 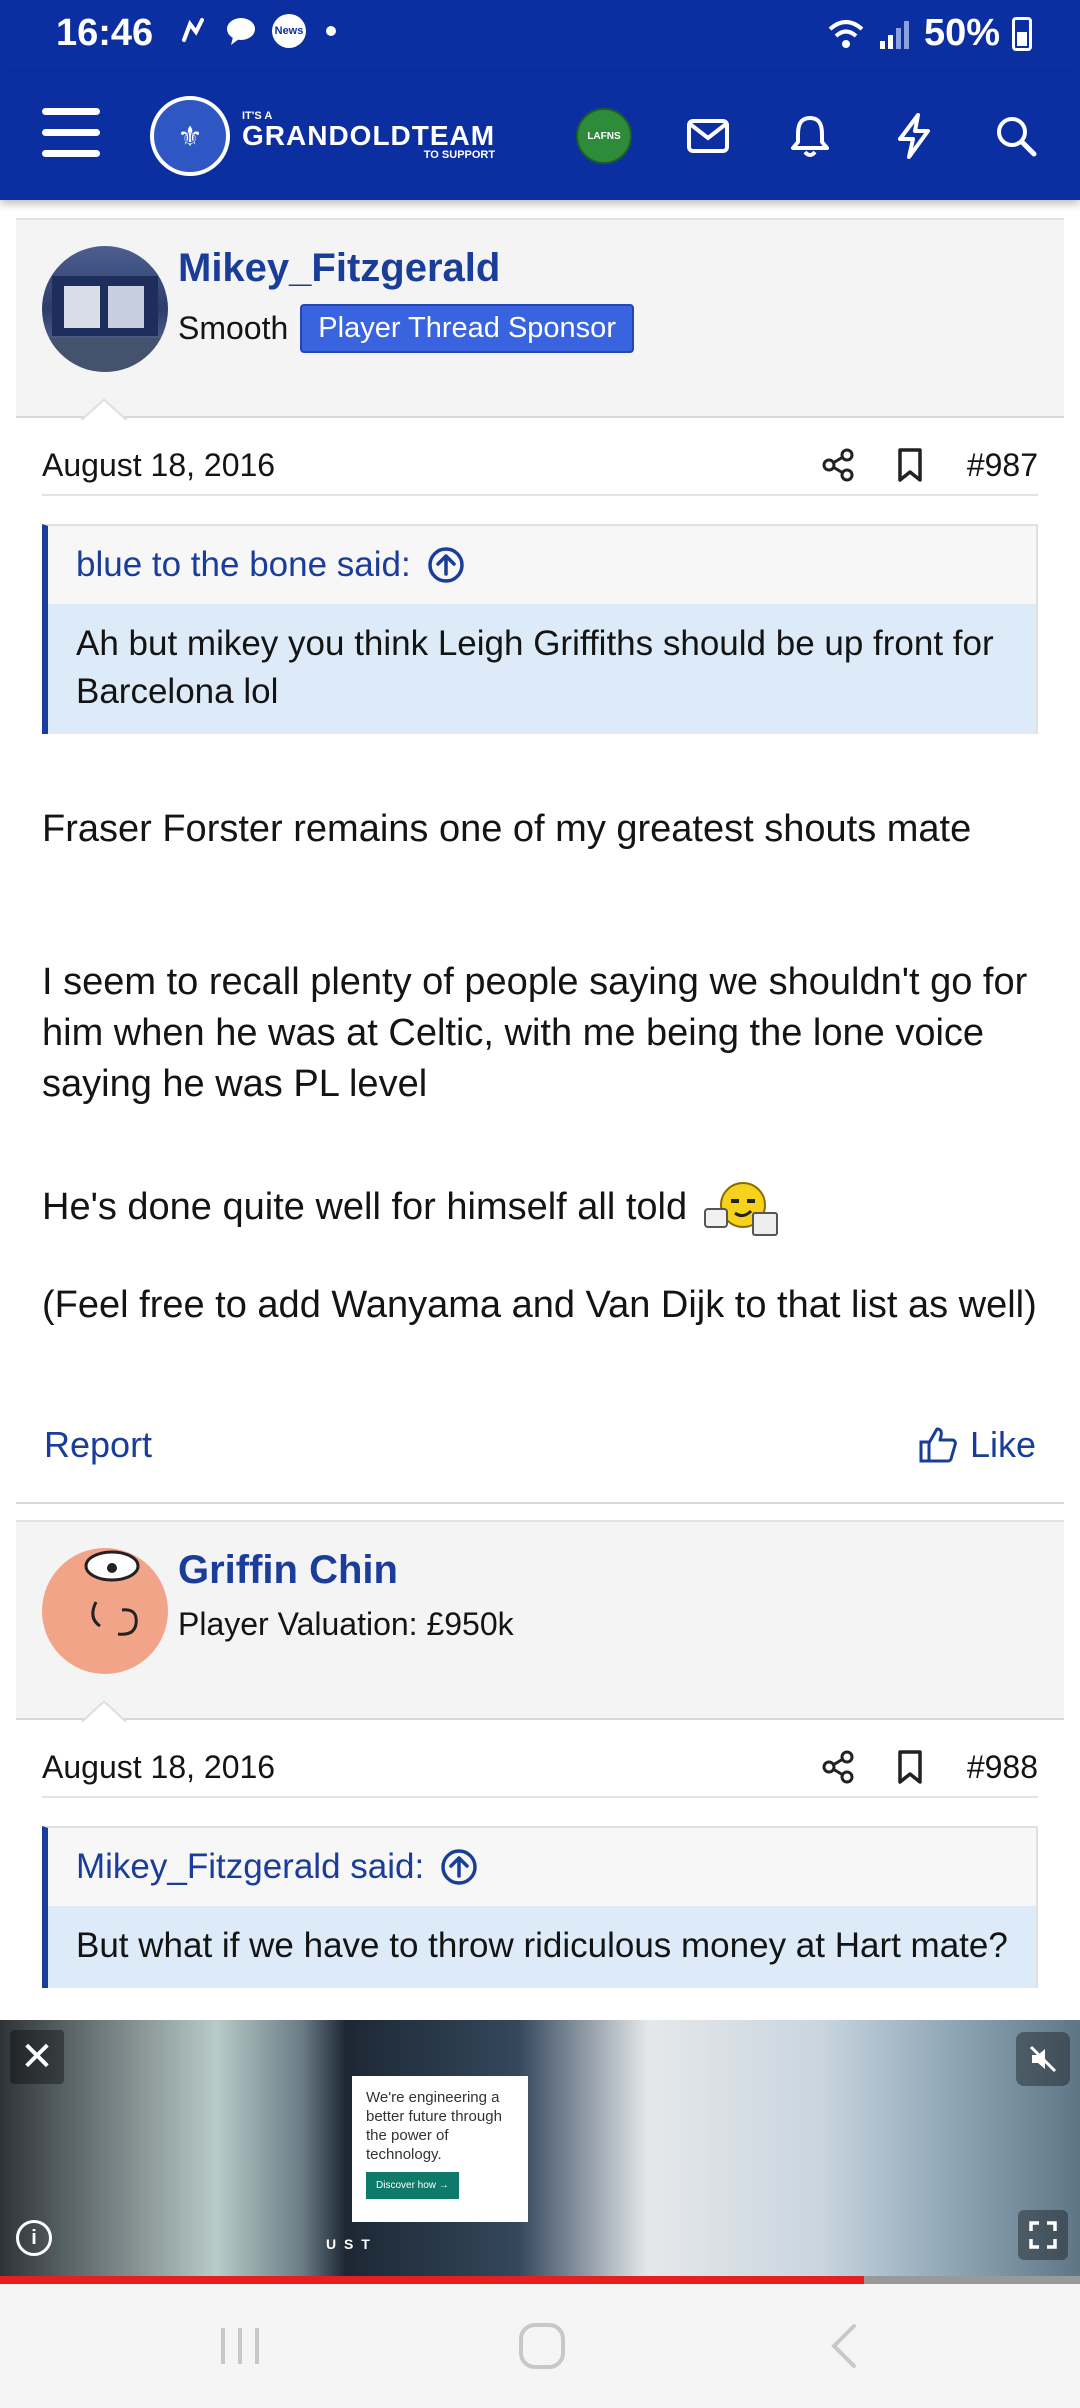 I want to click on post-username: Mikey_Fitzgerald, so click(x=339, y=268).